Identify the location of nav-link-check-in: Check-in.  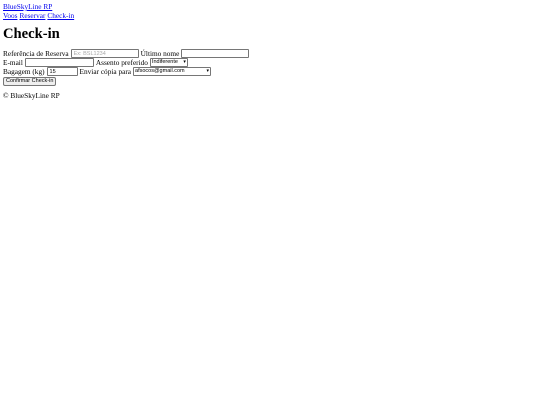
(60, 15).